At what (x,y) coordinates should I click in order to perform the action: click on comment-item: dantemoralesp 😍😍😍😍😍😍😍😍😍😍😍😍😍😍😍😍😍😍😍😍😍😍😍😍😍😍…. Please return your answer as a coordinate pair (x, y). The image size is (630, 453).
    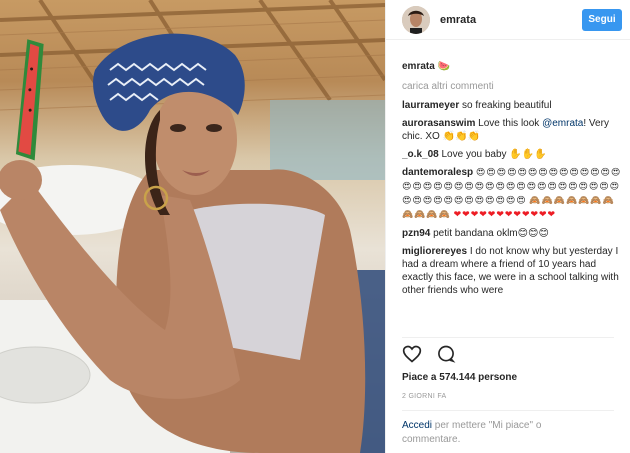
    Looking at the image, I should click on (513, 194).